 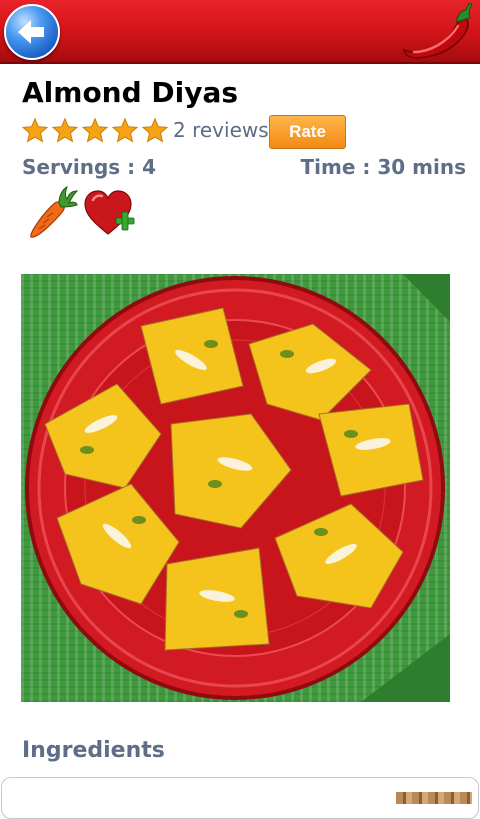 I want to click on ingredient-thumbnail, so click(x=434, y=798).